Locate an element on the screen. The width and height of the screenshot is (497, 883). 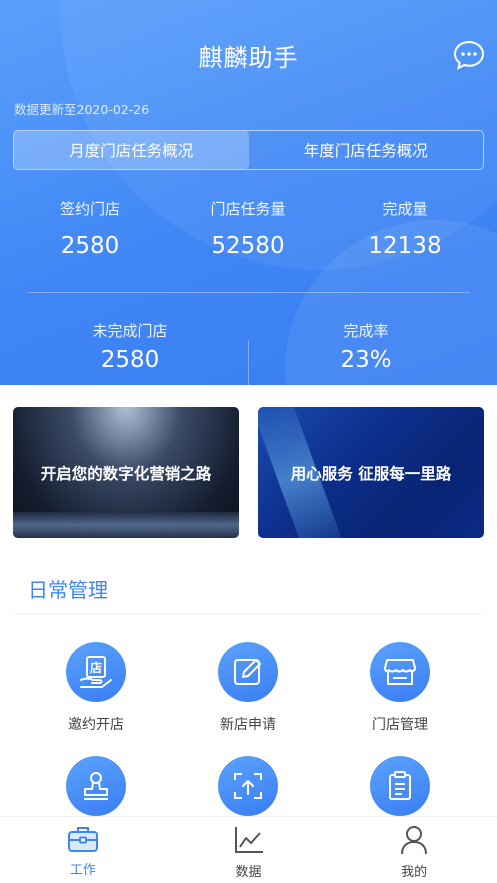
grid-label: 邀约开店 is located at coordinates (96, 725).